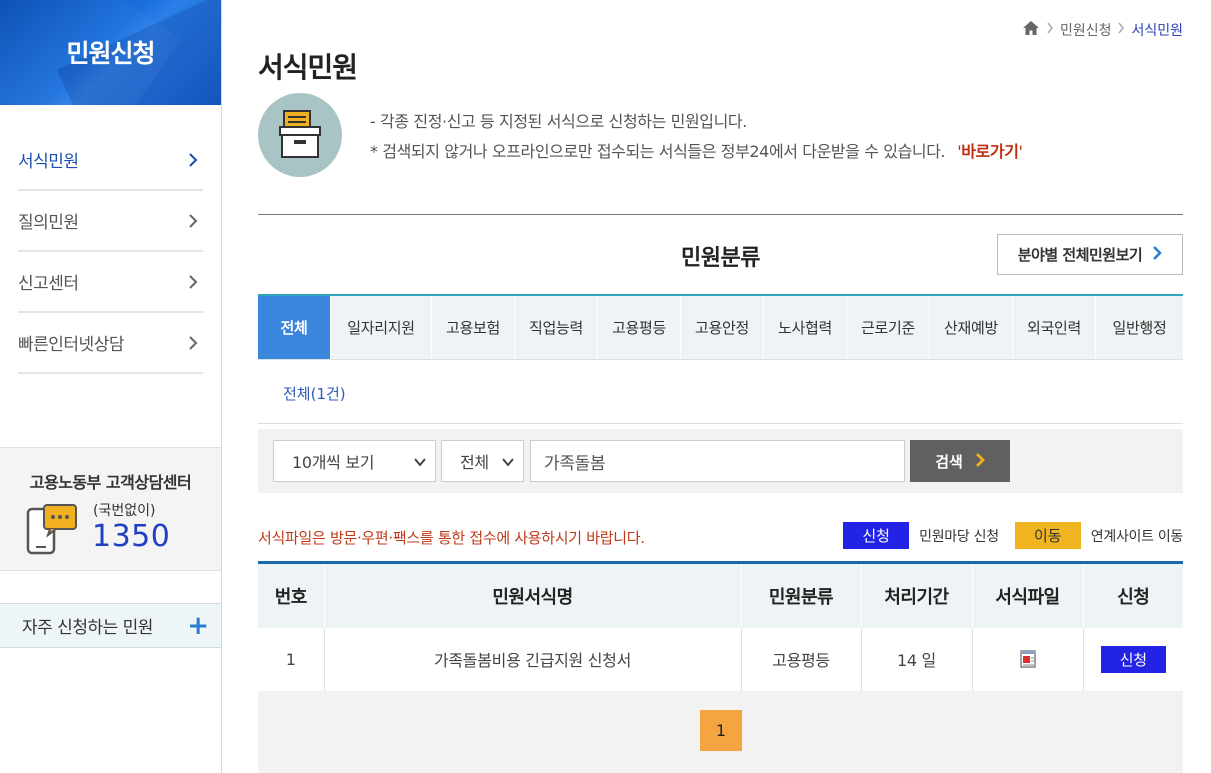  I want to click on file-box-icon, so click(300, 135).